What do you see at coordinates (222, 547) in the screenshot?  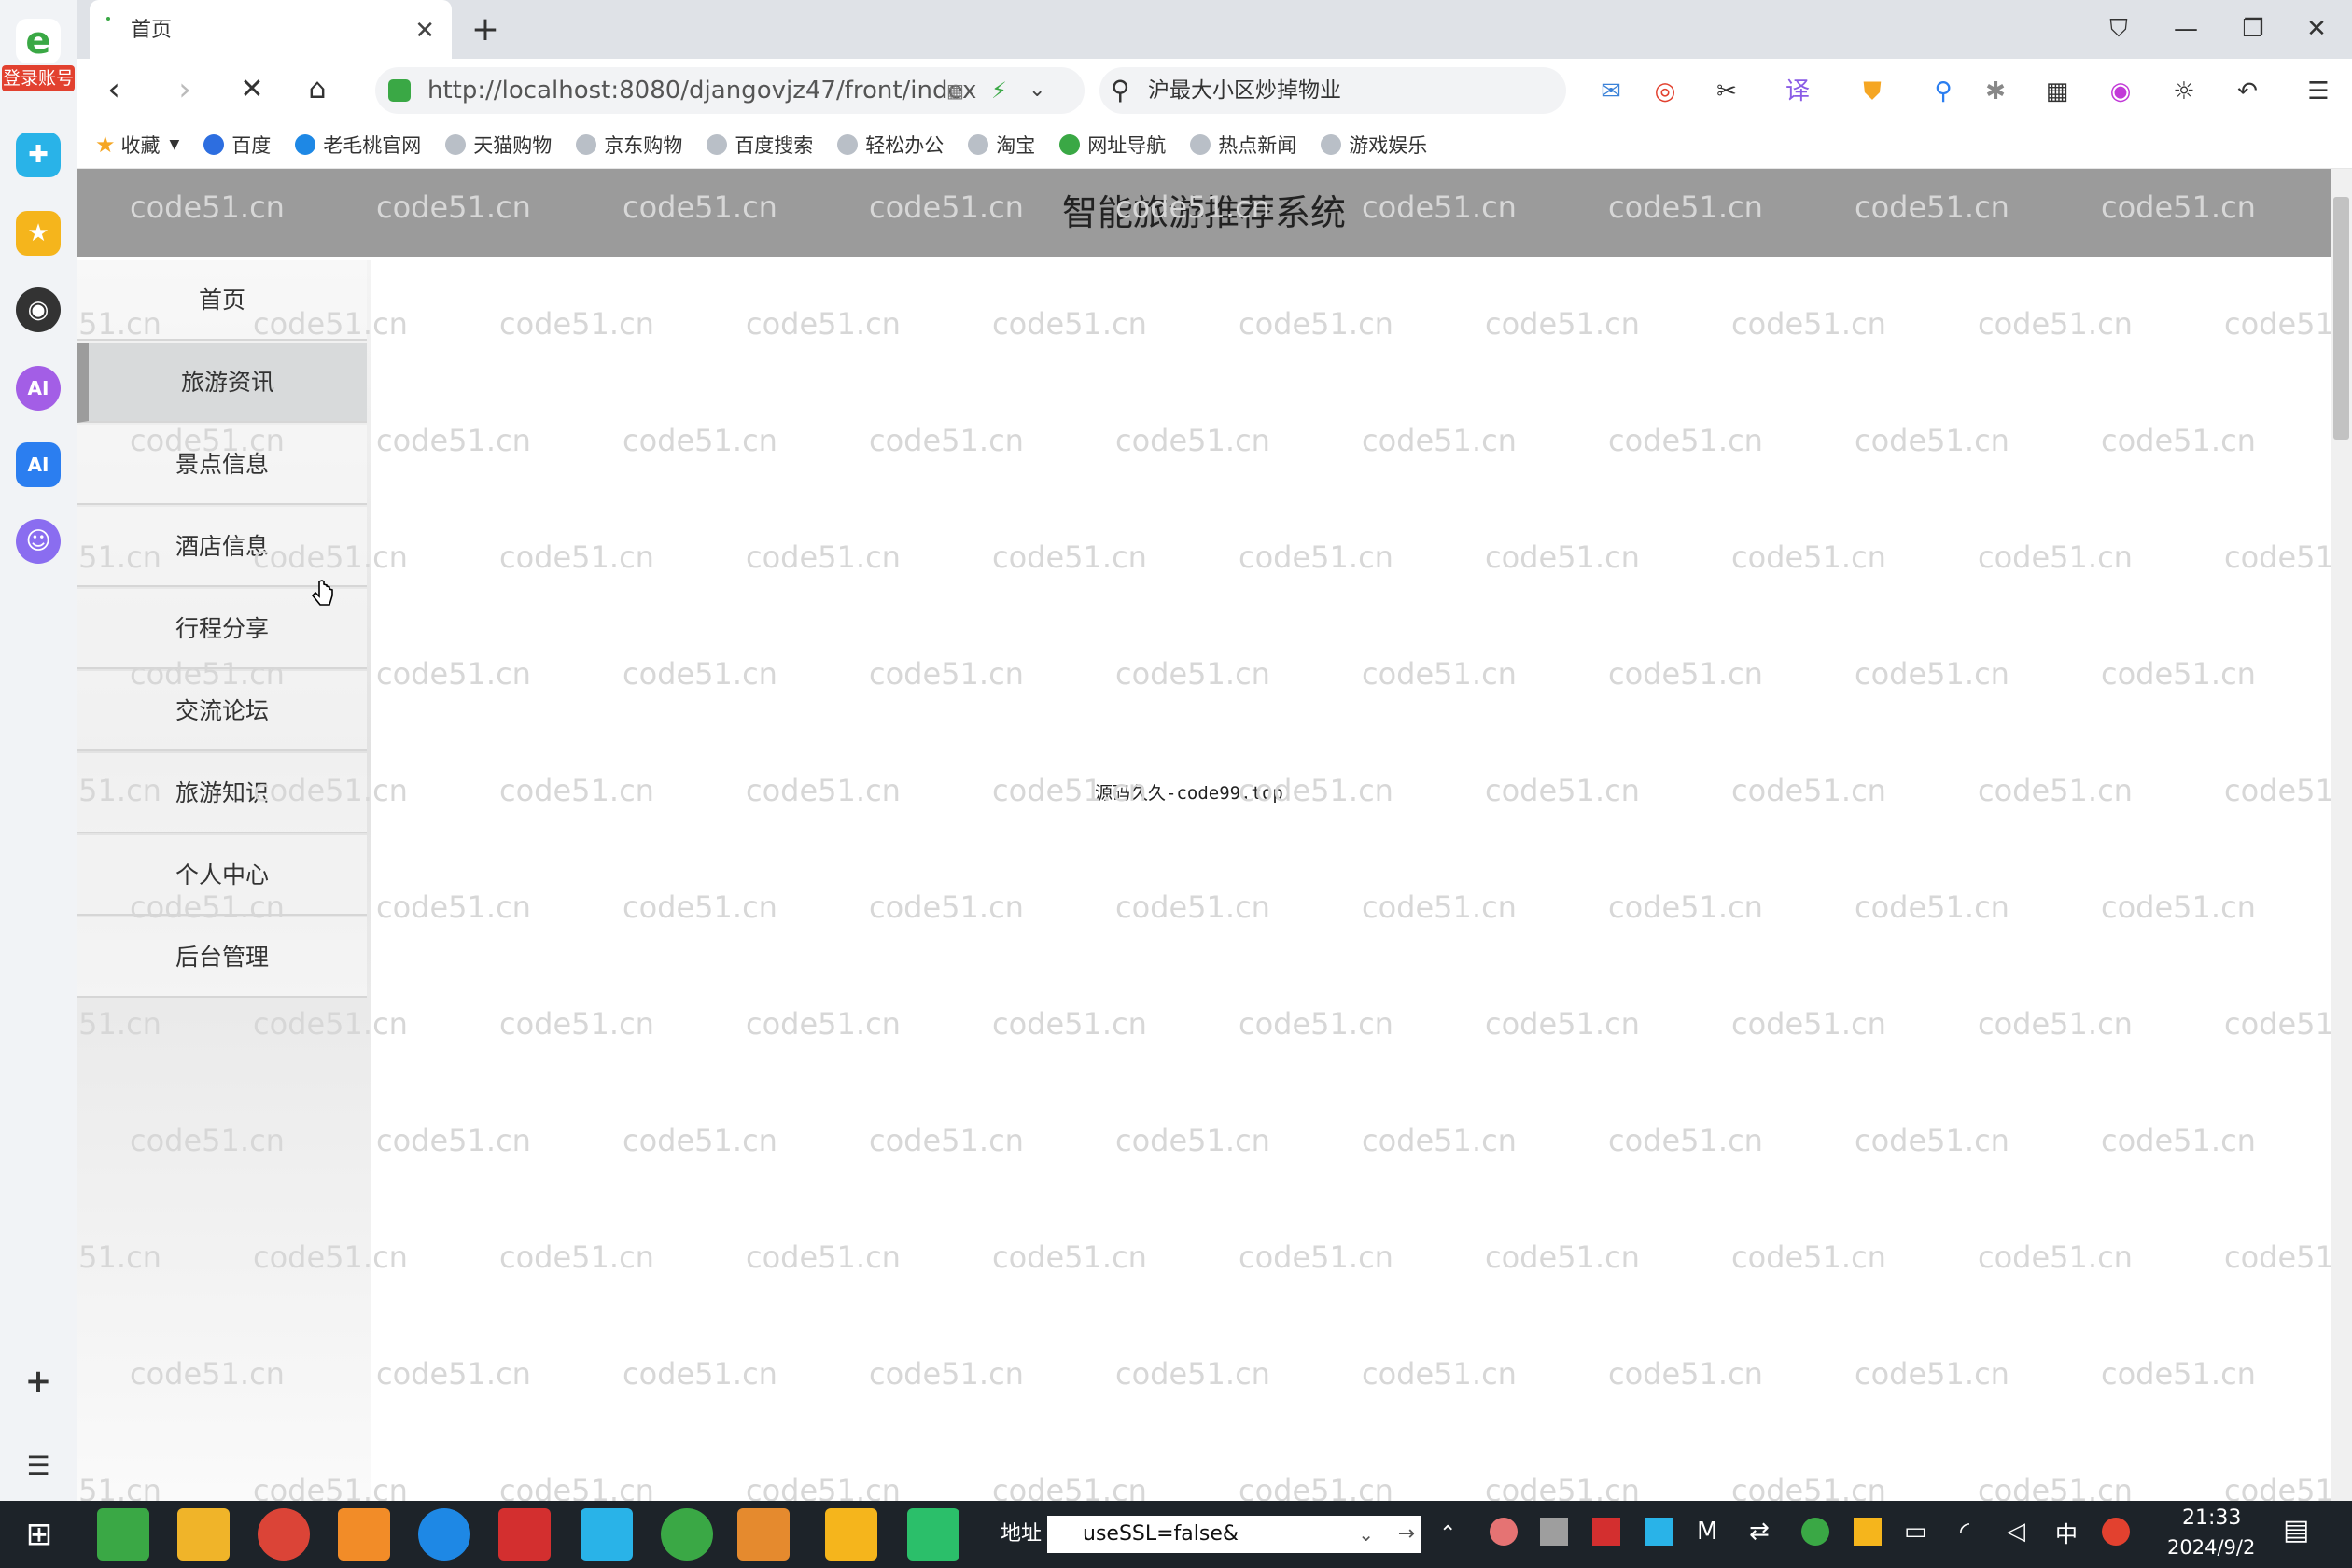 I see `nav-hotels: 酒店信息` at bounding box center [222, 547].